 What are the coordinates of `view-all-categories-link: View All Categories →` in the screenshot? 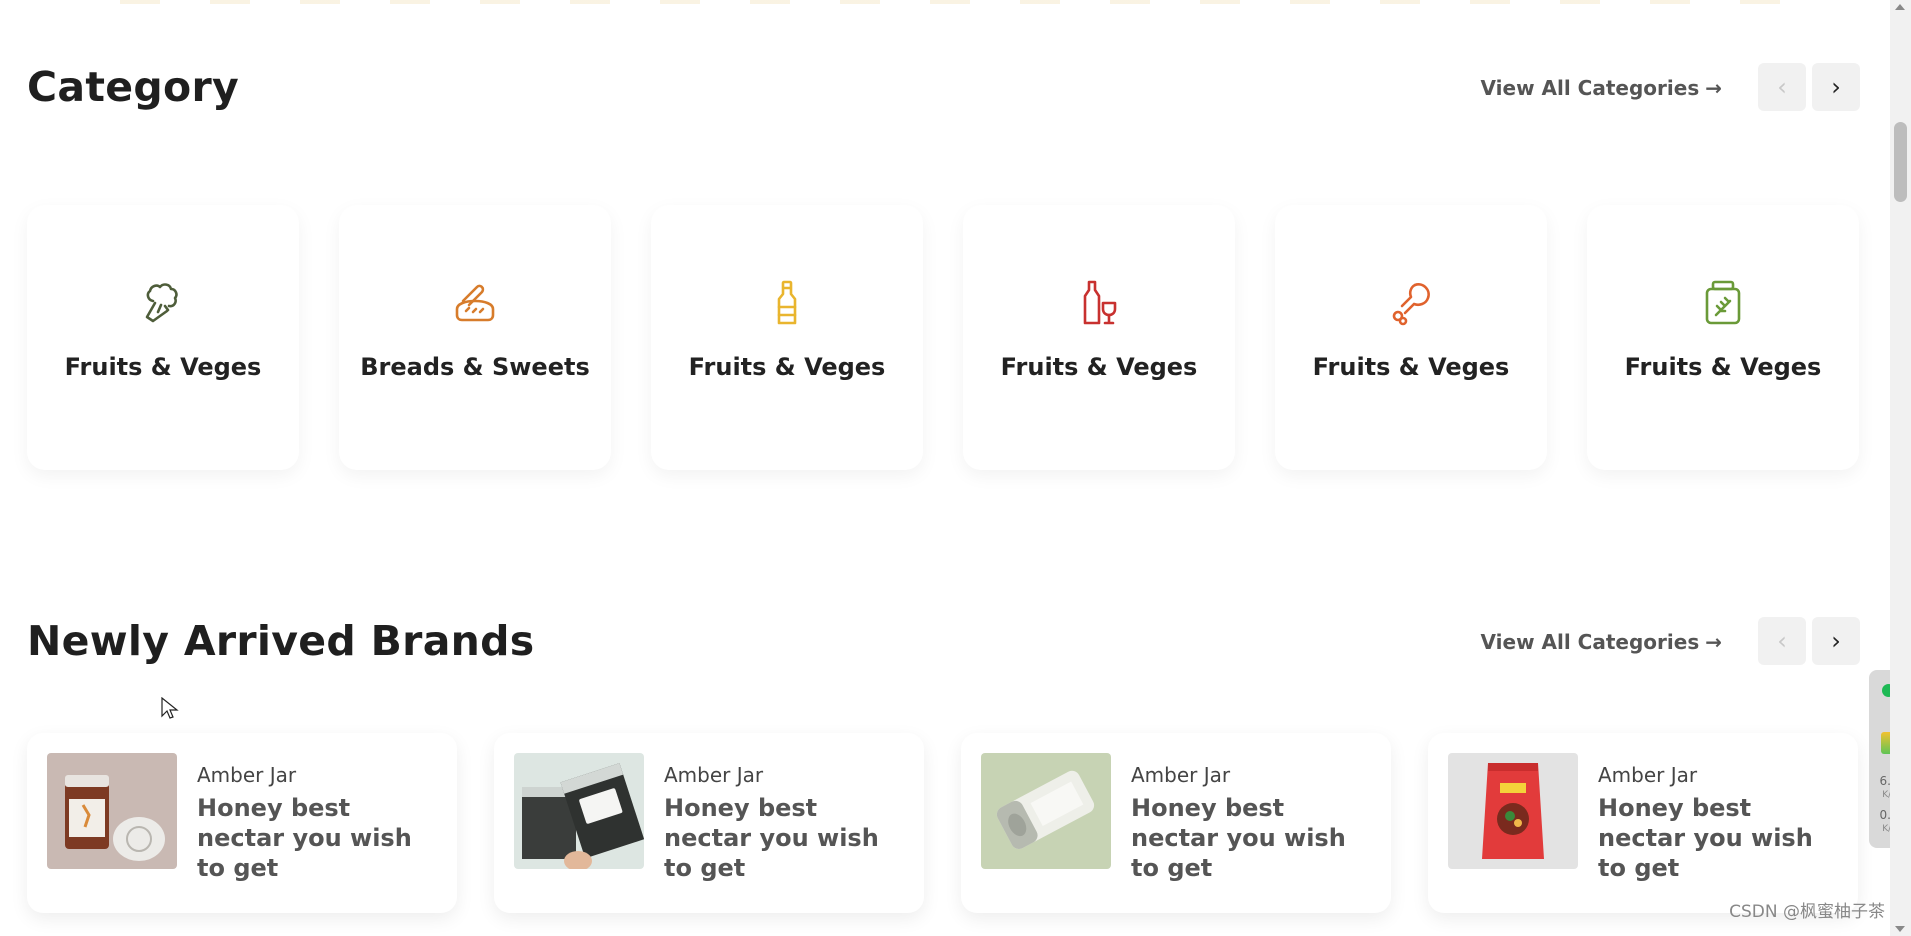 It's located at (1601, 88).